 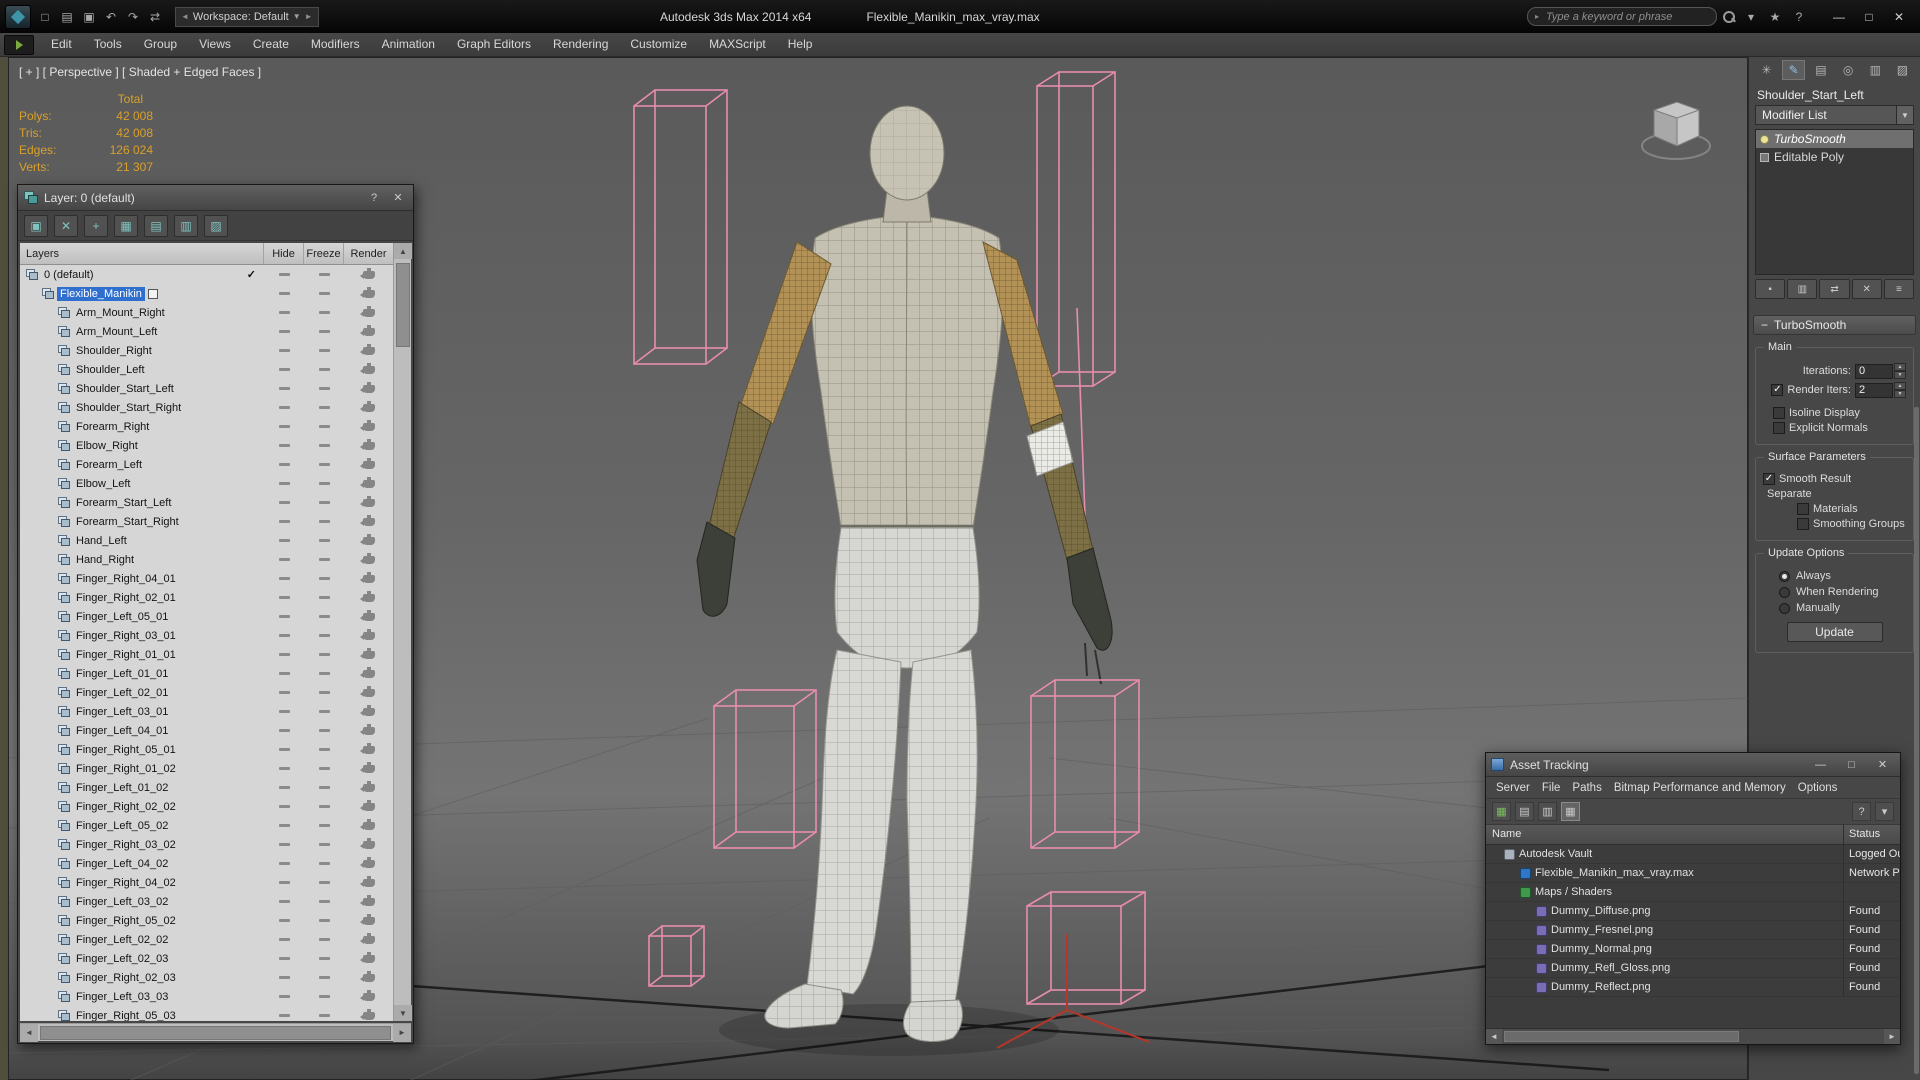 I want to click on layer-row: Finger_Left_02_03 ✓, so click(x=206, y=958).